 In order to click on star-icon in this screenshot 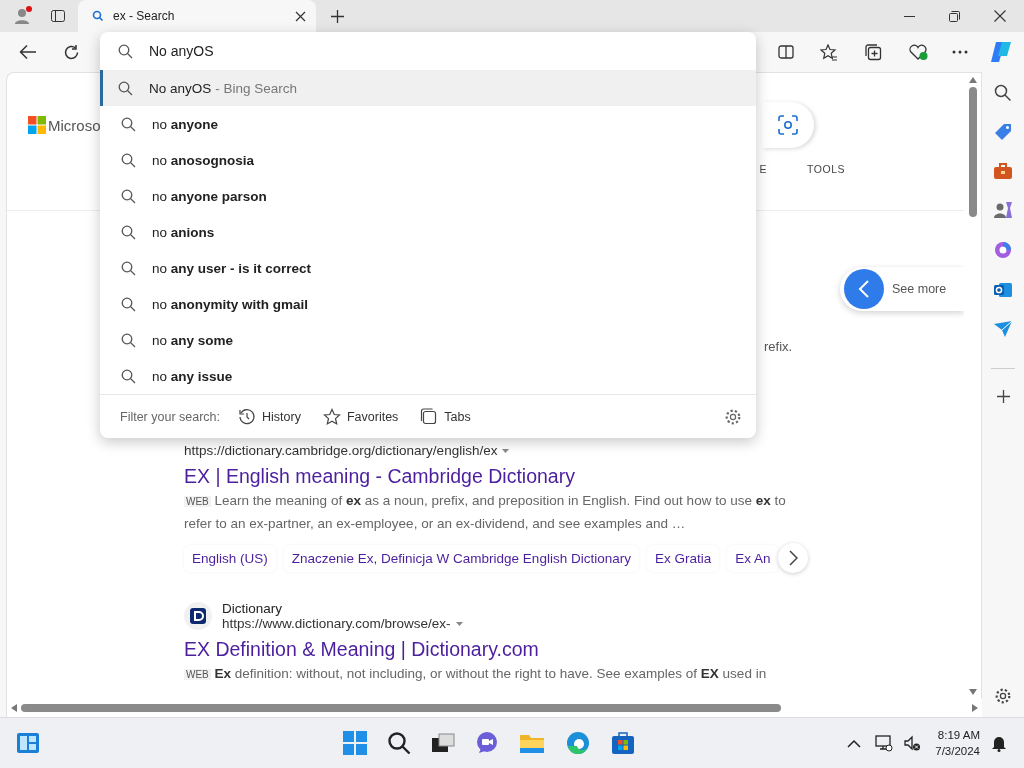, I will do `click(331, 416)`.